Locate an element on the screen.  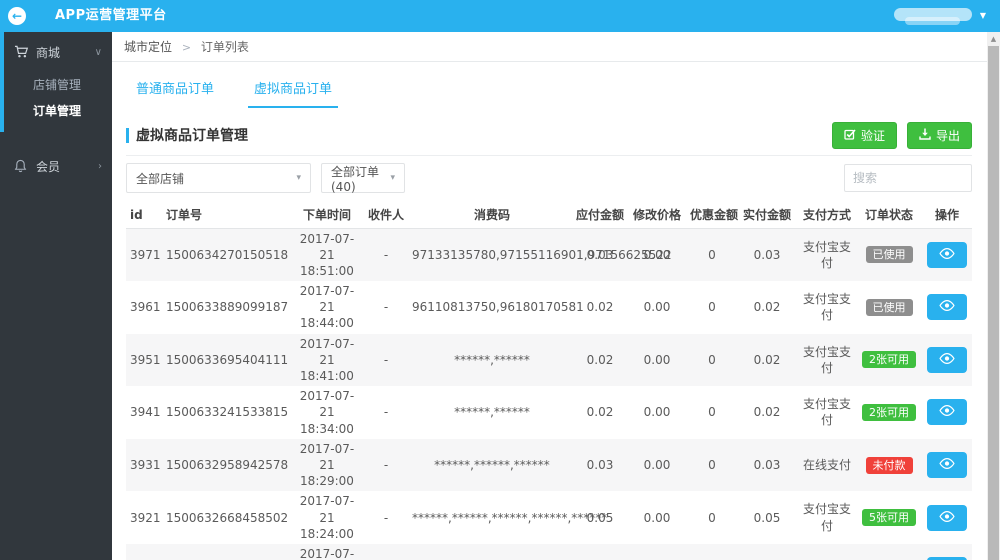
sidebar-item-label: 会员 is located at coordinates (48, 166).